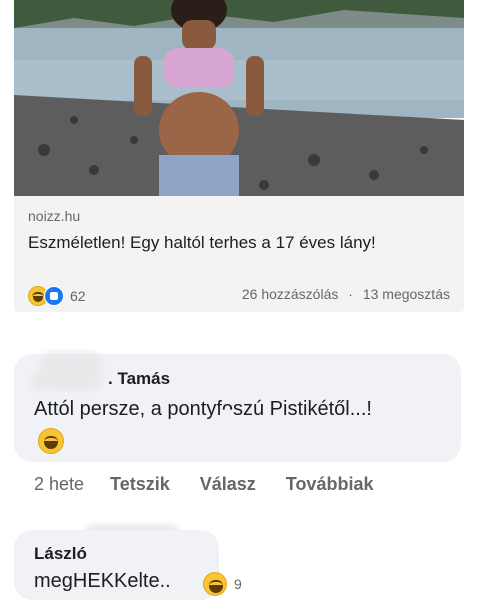 The image size is (480, 600). I want to click on comment-author: . Tamás, so click(139, 379).